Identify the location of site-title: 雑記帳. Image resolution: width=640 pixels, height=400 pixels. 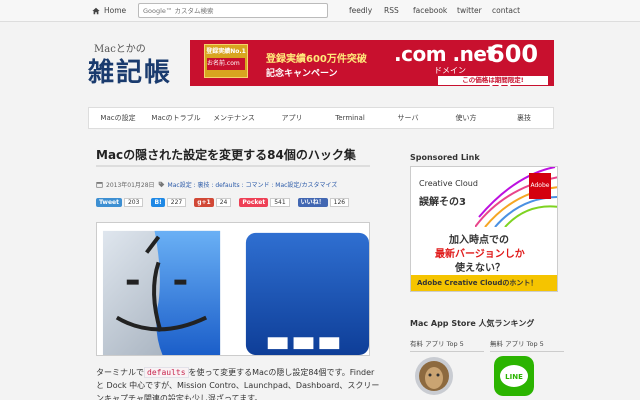
(130, 70).